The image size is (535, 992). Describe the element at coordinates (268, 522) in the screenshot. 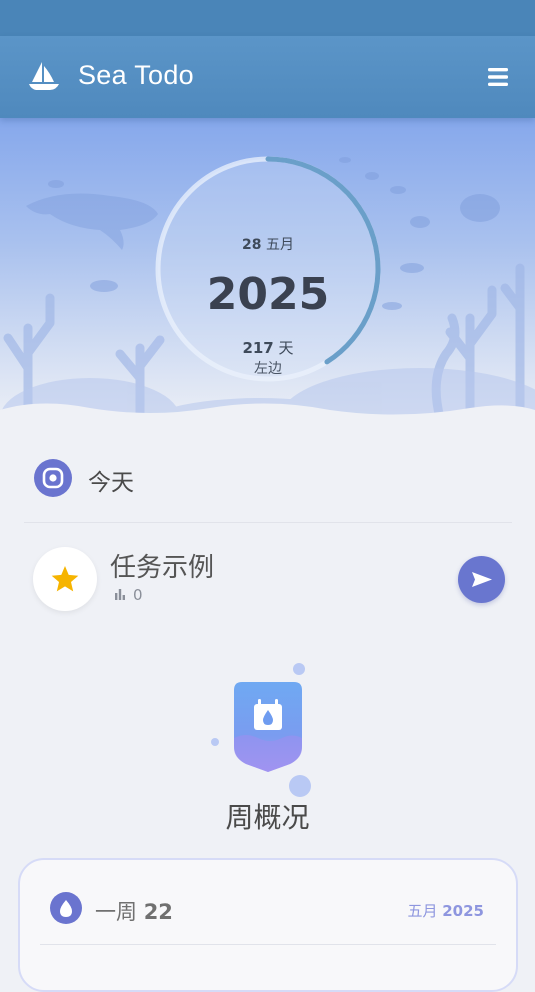

I see `divider` at that location.